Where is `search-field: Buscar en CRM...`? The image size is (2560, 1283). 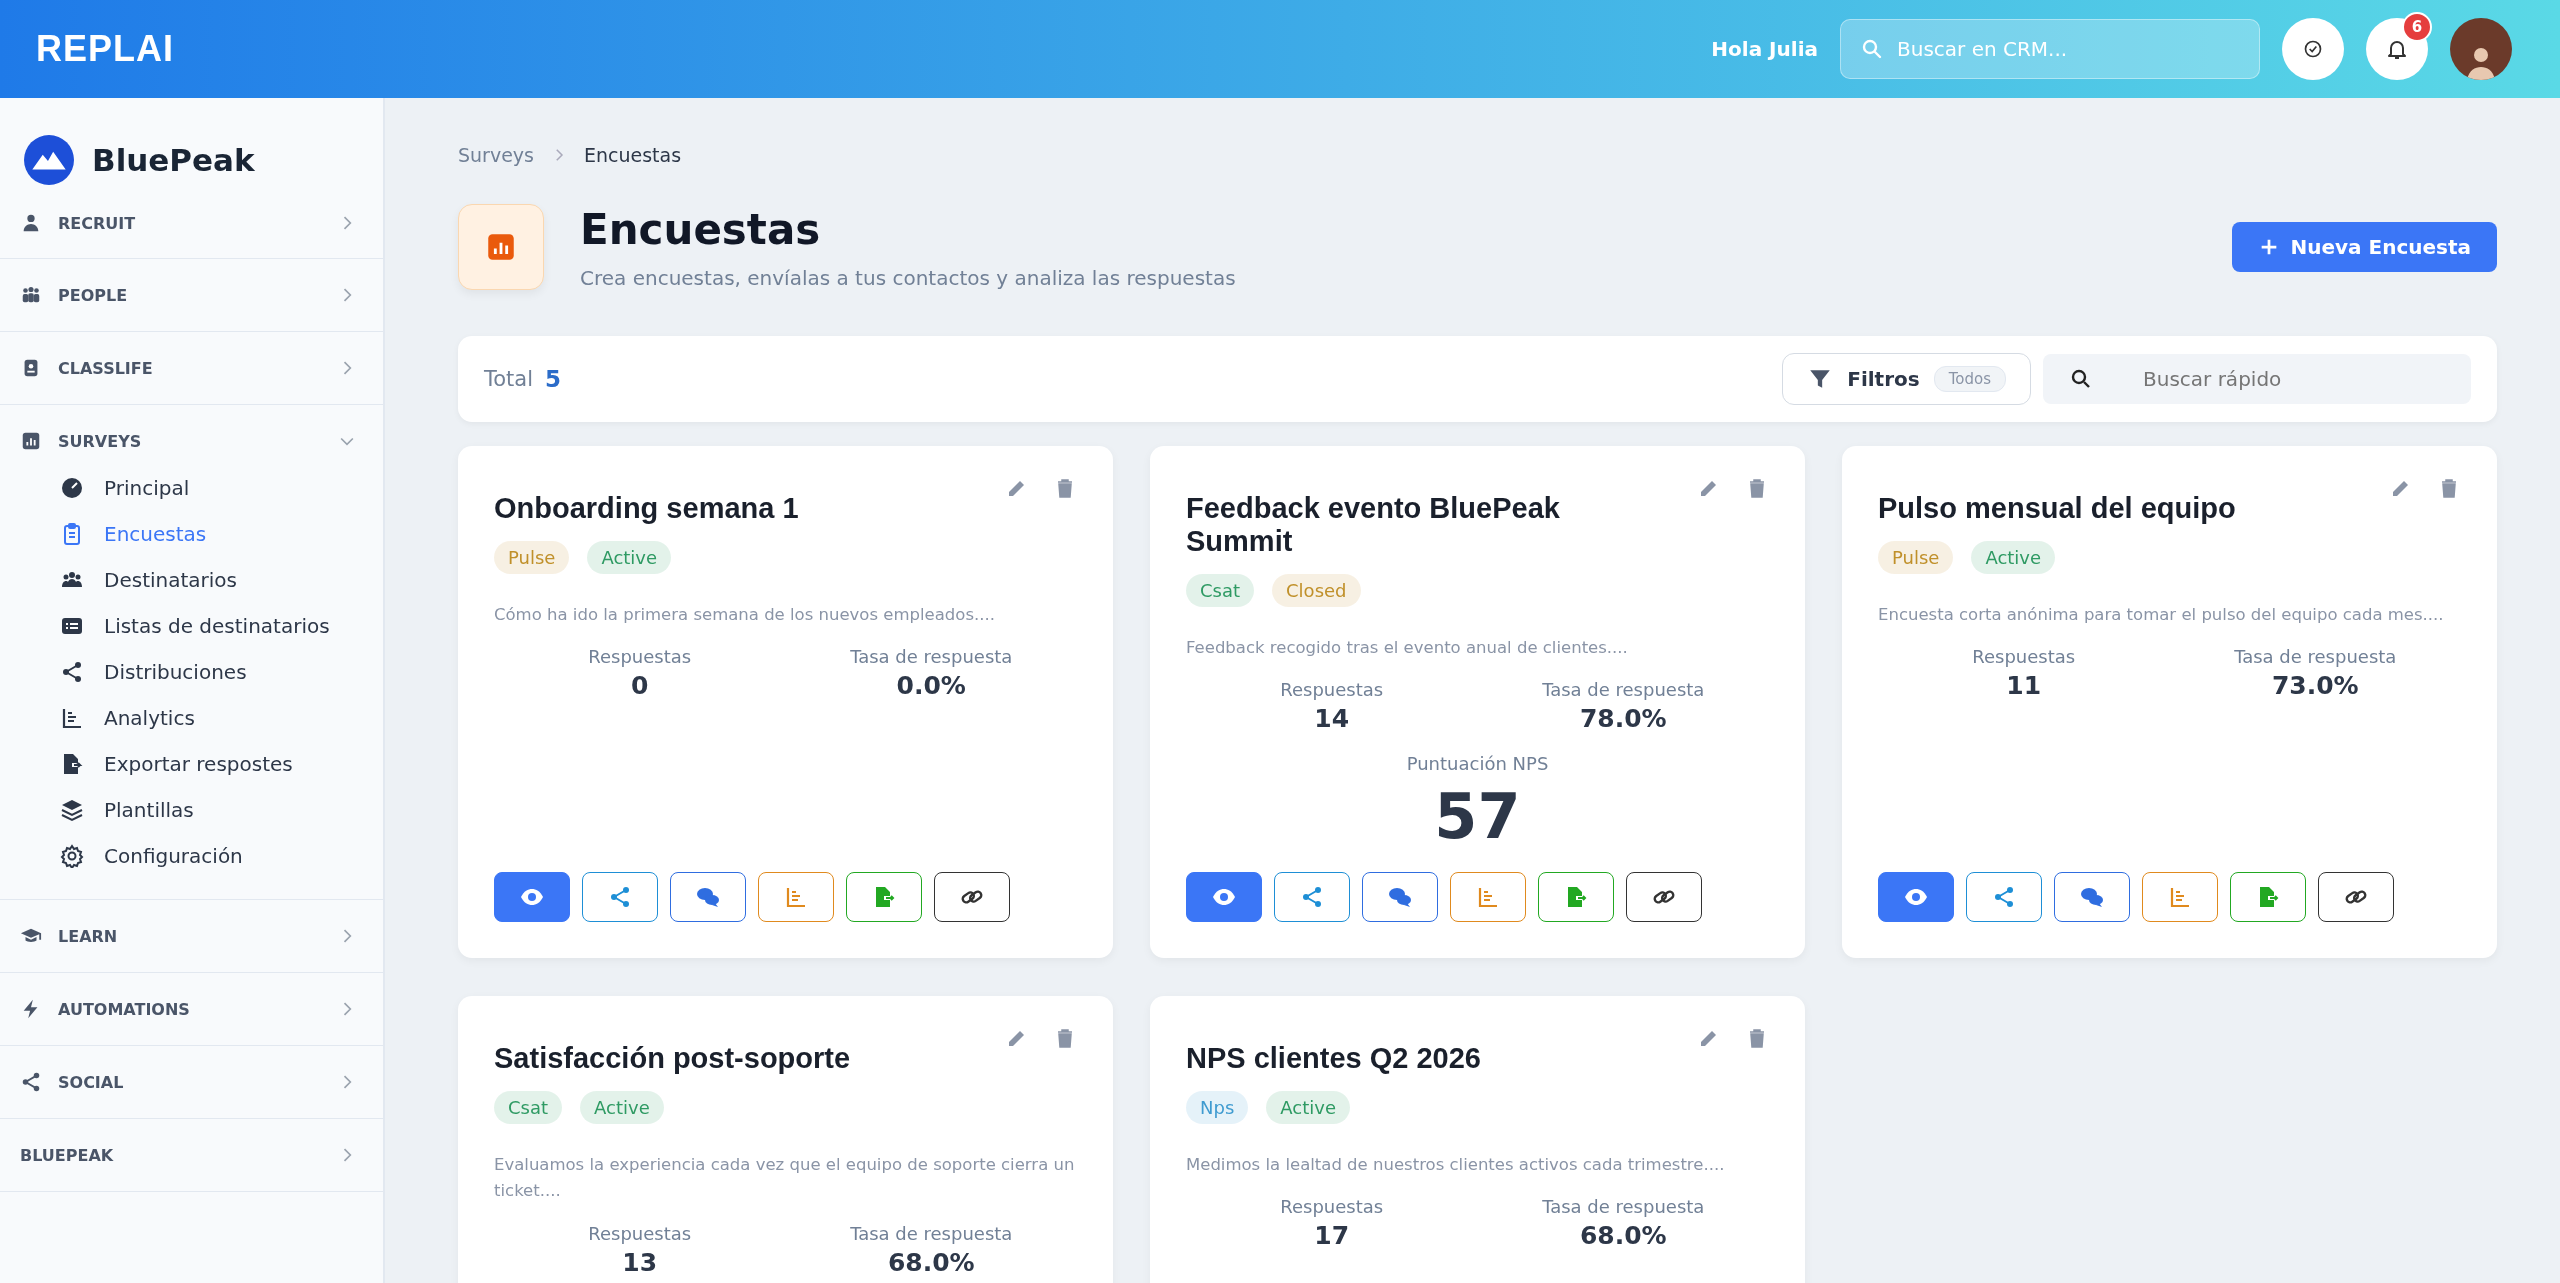
search-field: Buscar en CRM... is located at coordinates (2050, 49).